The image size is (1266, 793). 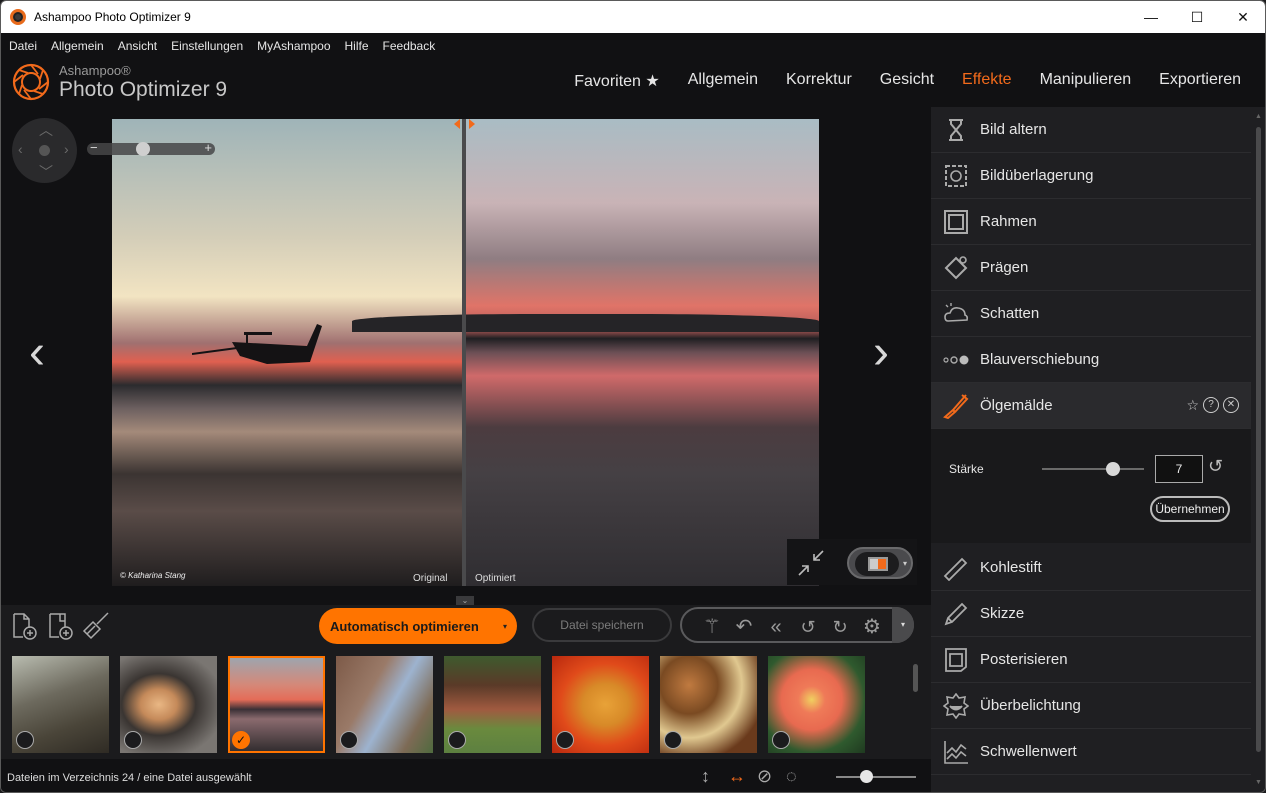 What do you see at coordinates (1093, 469) in the screenshot?
I see `strength-slider` at bounding box center [1093, 469].